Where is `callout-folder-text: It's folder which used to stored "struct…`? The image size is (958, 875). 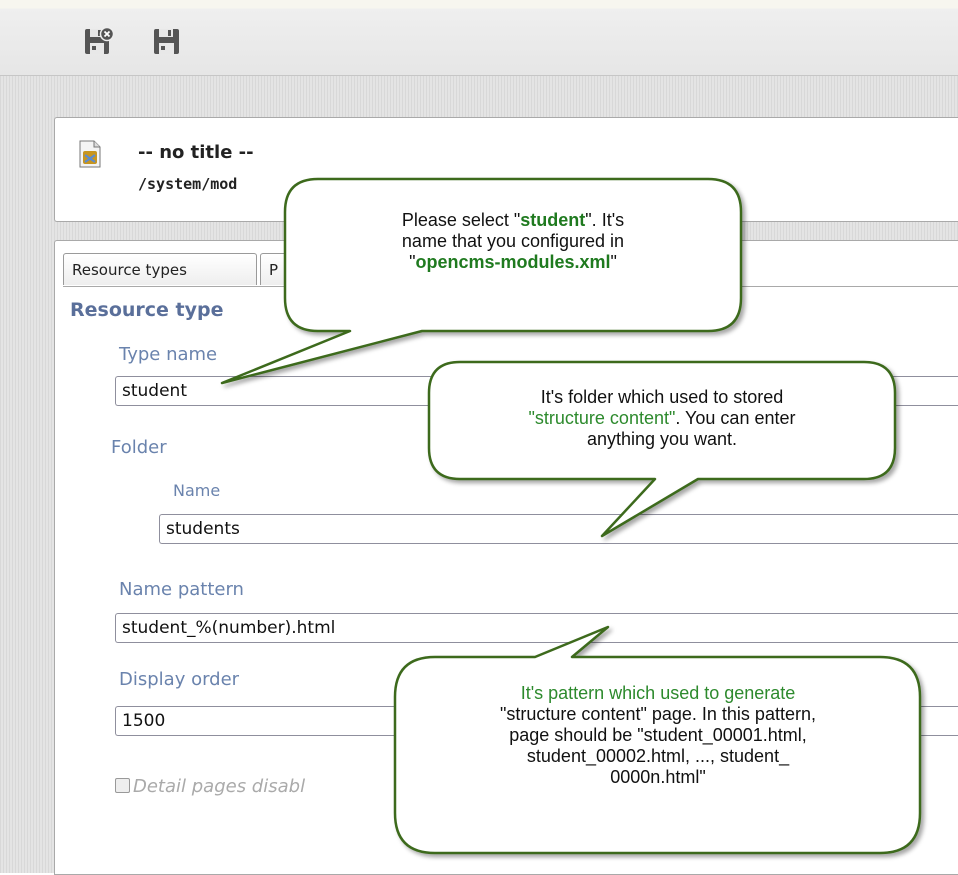
callout-folder-text: It's folder which used to stored "struct… is located at coordinates (662, 418).